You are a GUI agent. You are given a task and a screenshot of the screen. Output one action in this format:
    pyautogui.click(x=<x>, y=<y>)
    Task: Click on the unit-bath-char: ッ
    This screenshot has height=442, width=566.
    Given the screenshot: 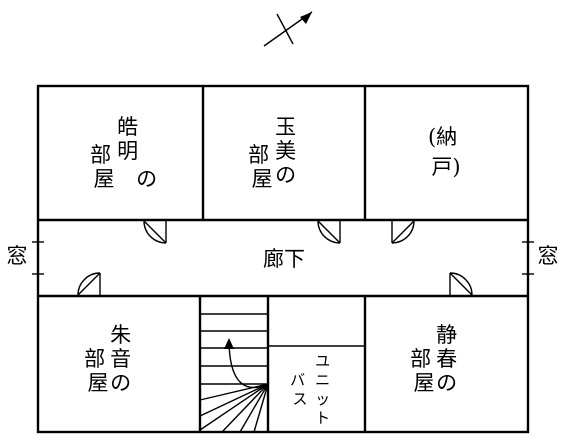 What is the action you would take?
    pyautogui.click(x=322, y=399)
    